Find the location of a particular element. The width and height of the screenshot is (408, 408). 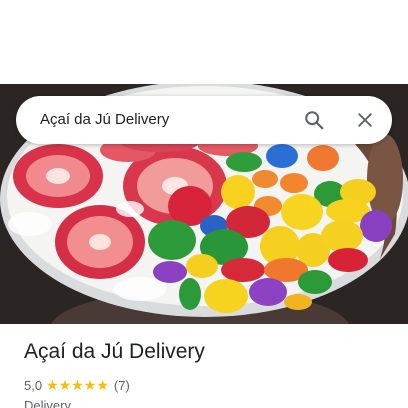

rating-row: 5,0 ★ ★ ★ ★ ★ (7) is located at coordinates (77, 385).